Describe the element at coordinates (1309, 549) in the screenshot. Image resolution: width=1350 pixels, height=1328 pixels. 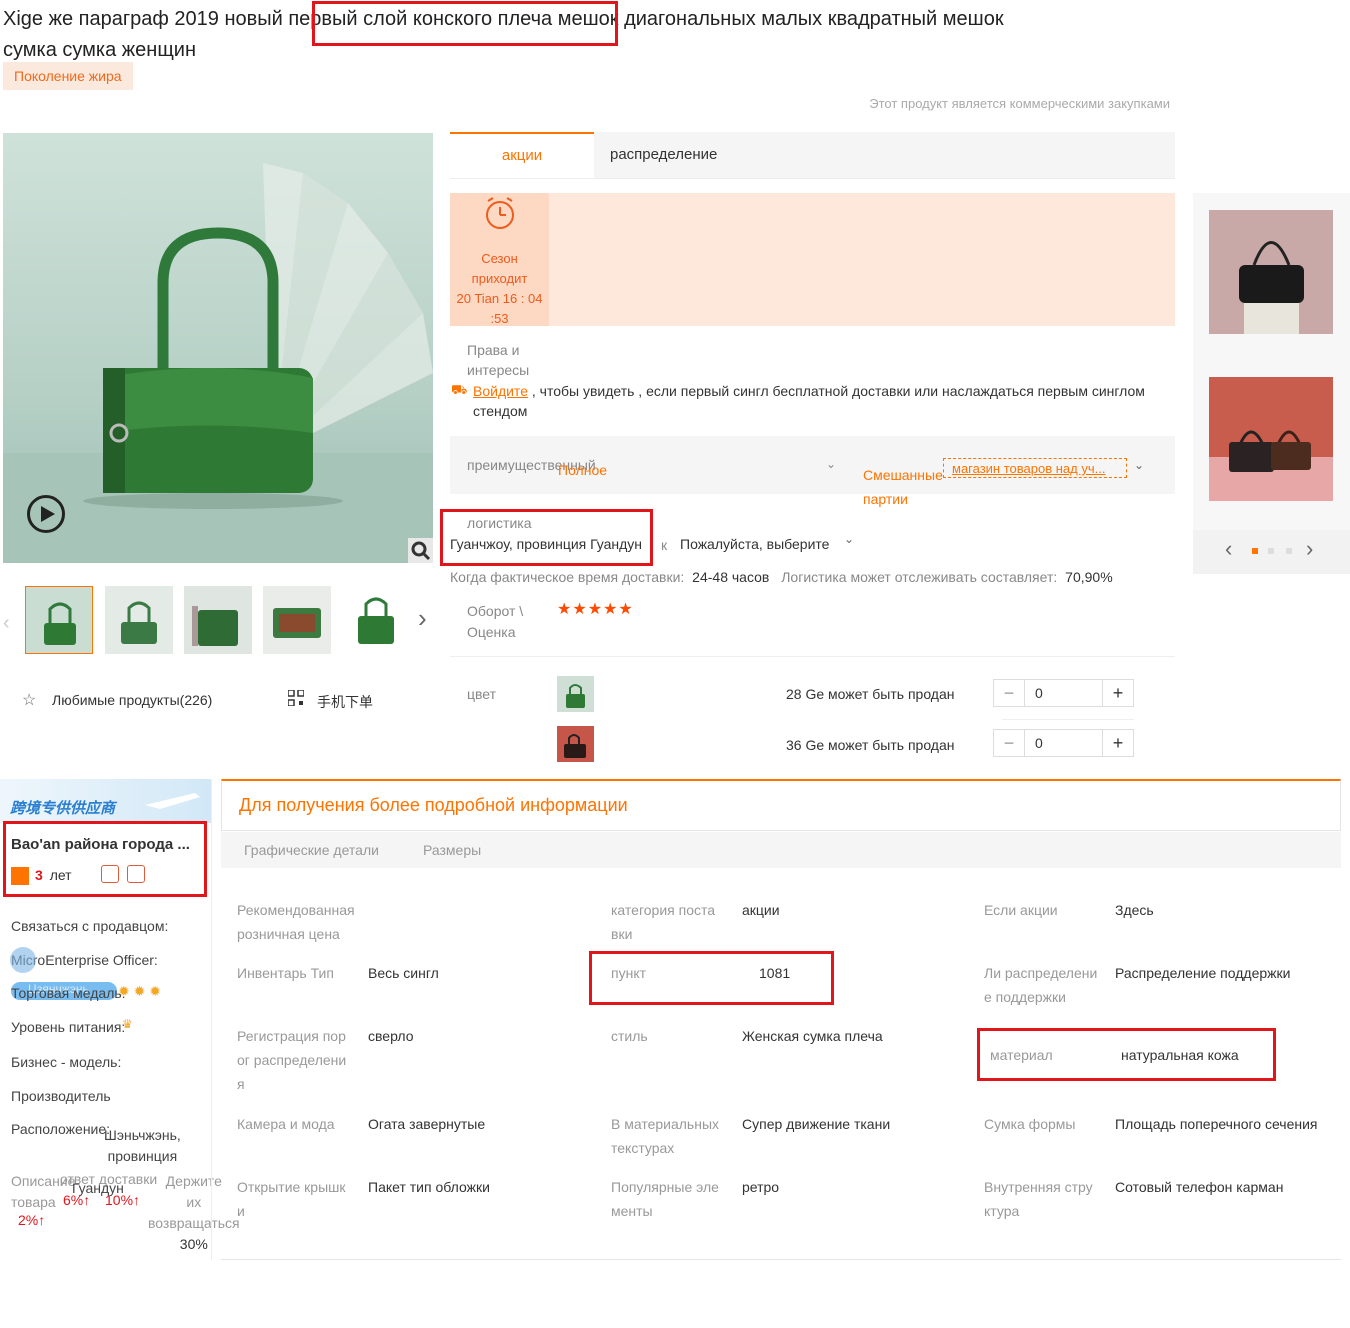
I see `pager-next-icon: ›` at that location.